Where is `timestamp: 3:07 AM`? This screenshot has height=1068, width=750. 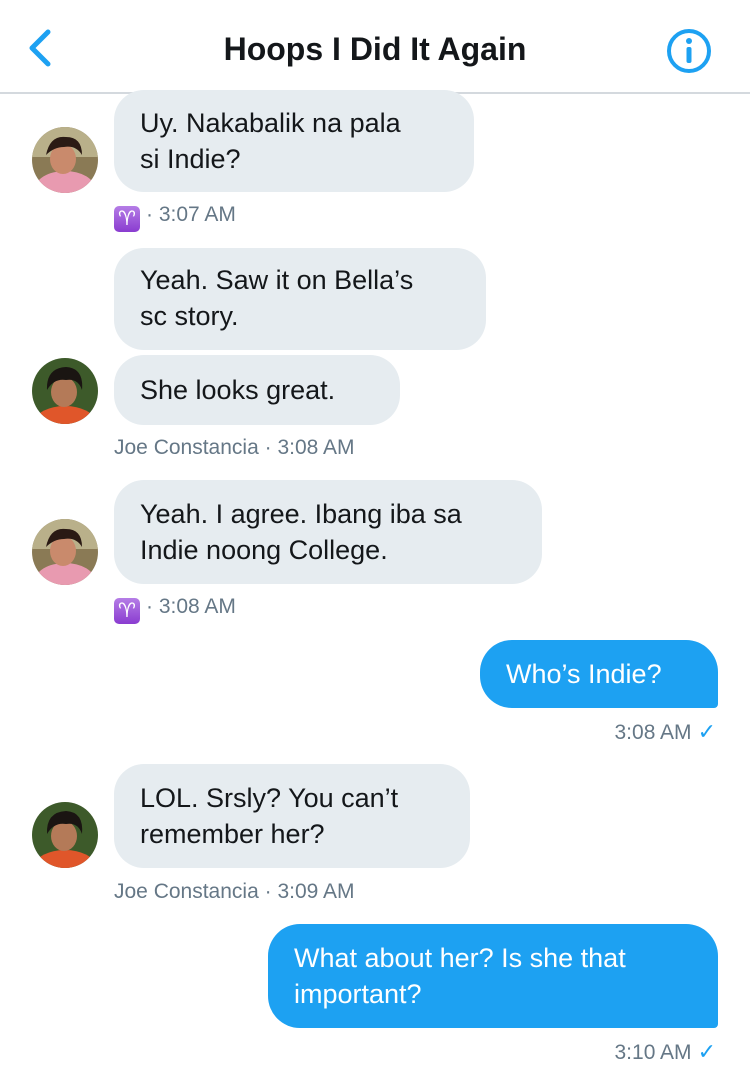 timestamp: 3:07 AM is located at coordinates (197, 214).